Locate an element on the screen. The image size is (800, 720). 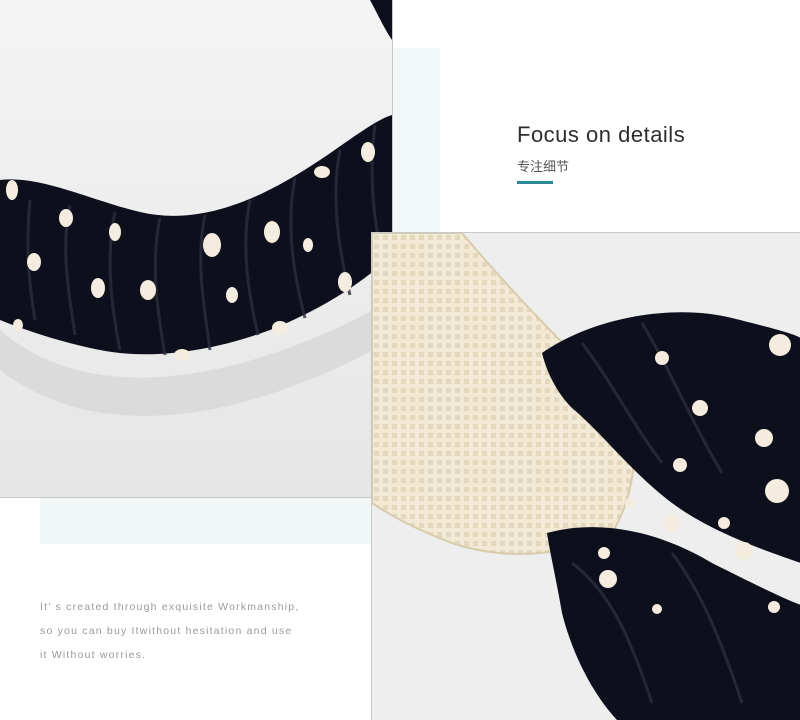
description-line-3: it Without worries. is located at coordinates (93, 655).